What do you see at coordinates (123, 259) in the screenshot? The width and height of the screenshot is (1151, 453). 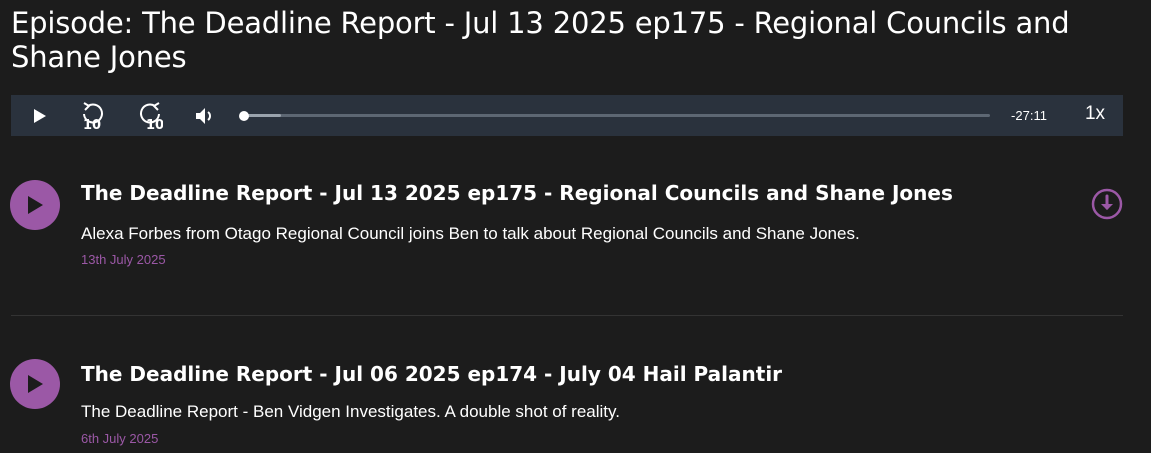 I see `episode-date: 13th July 2025` at bounding box center [123, 259].